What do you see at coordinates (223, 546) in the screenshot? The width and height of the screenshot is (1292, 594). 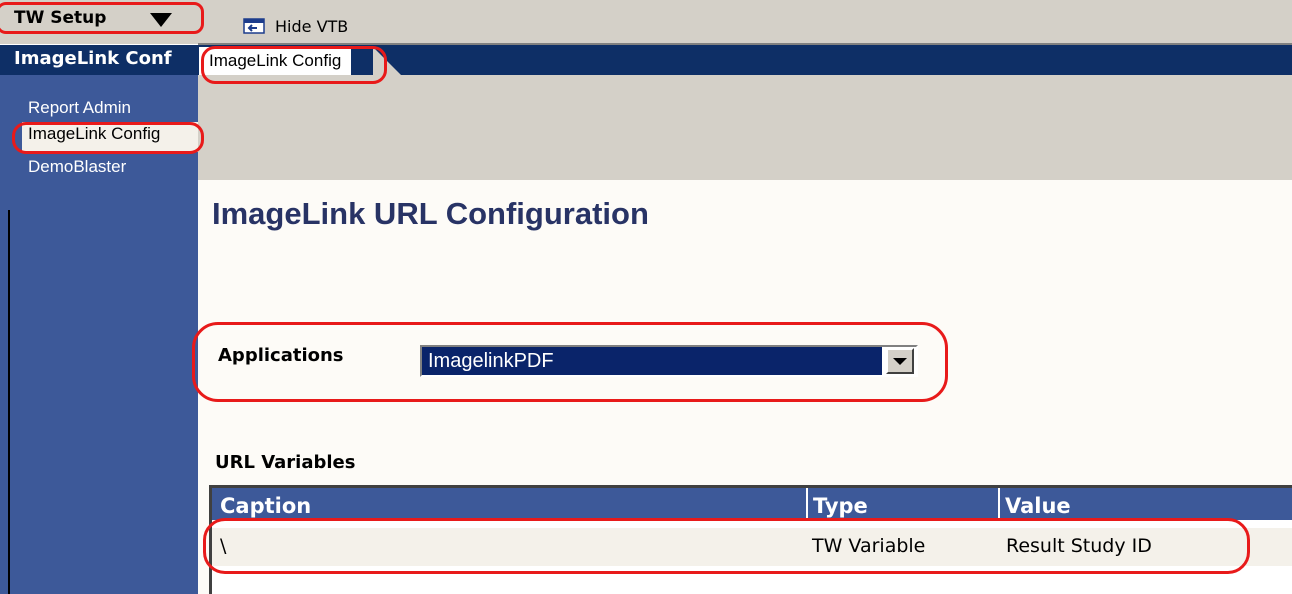 I see `cell-caption: \` at bounding box center [223, 546].